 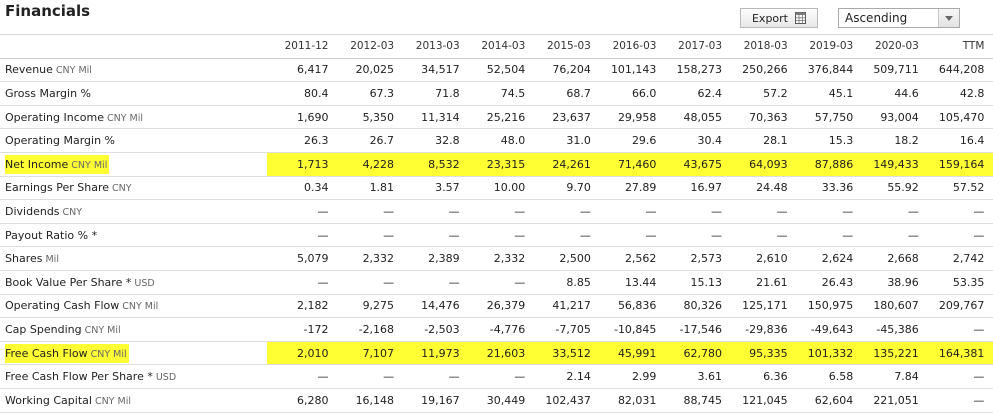 I want to click on column-header: 2011-12, so click(x=299, y=46).